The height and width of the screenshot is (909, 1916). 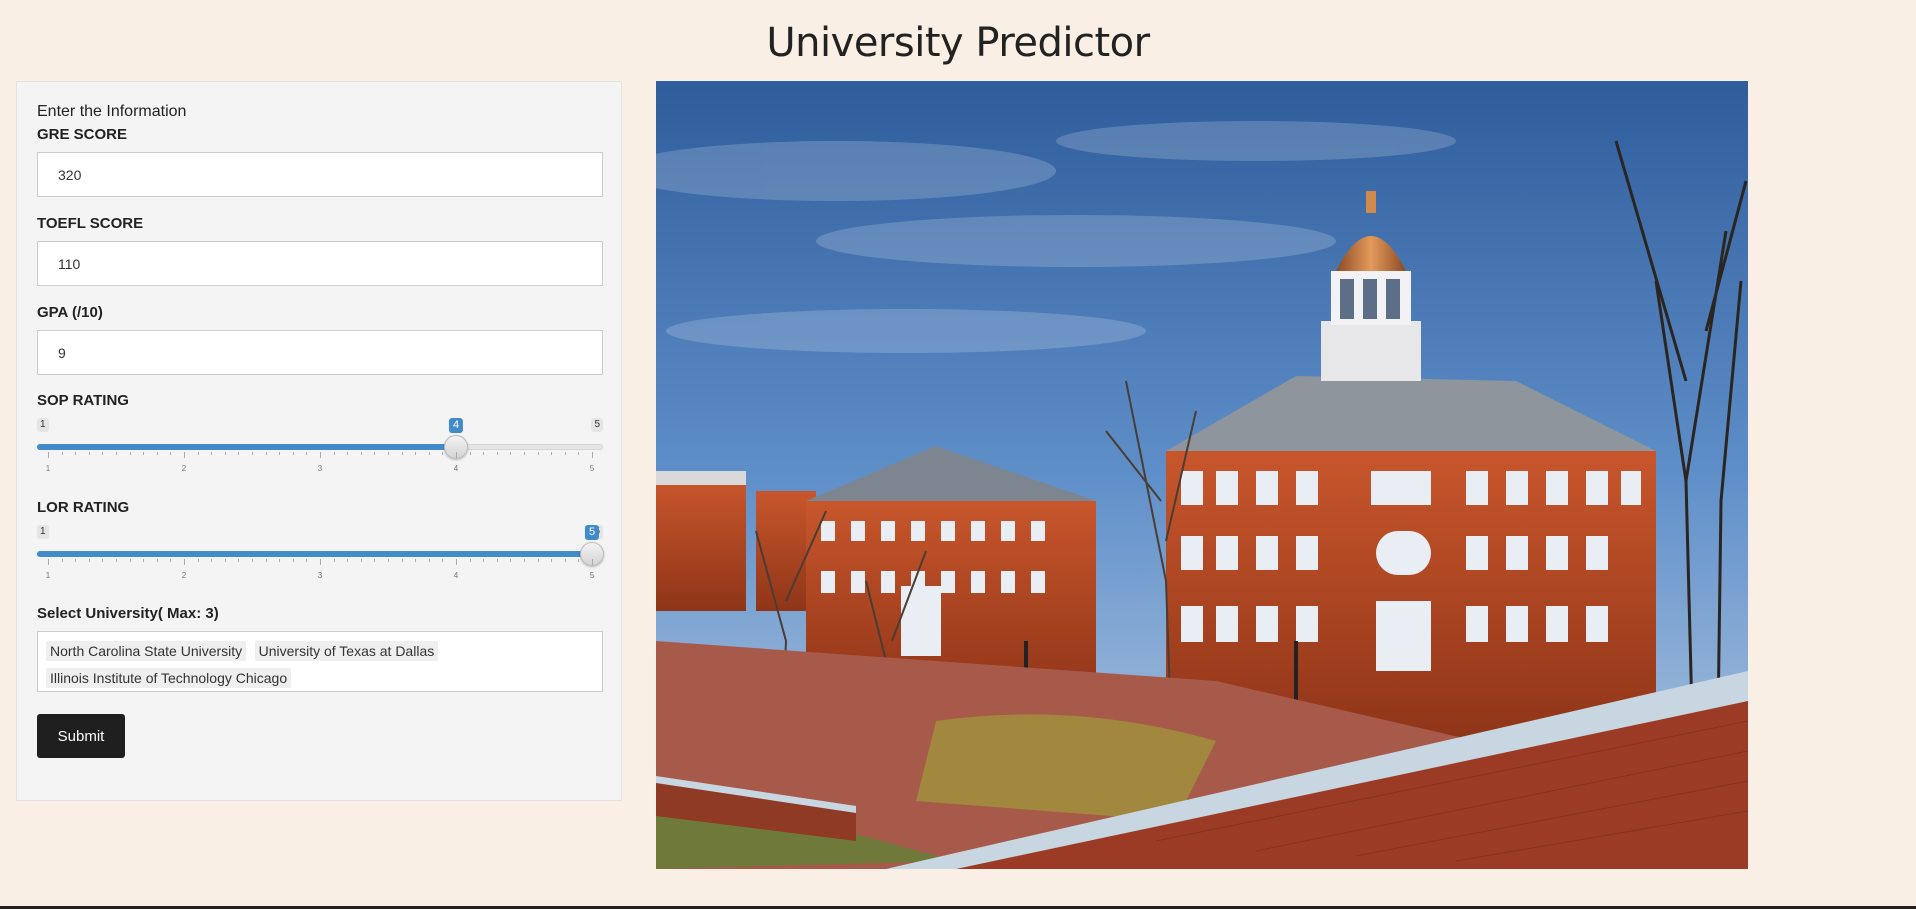 I want to click on sop-rating-label: SOP RATING, so click(x=83, y=400).